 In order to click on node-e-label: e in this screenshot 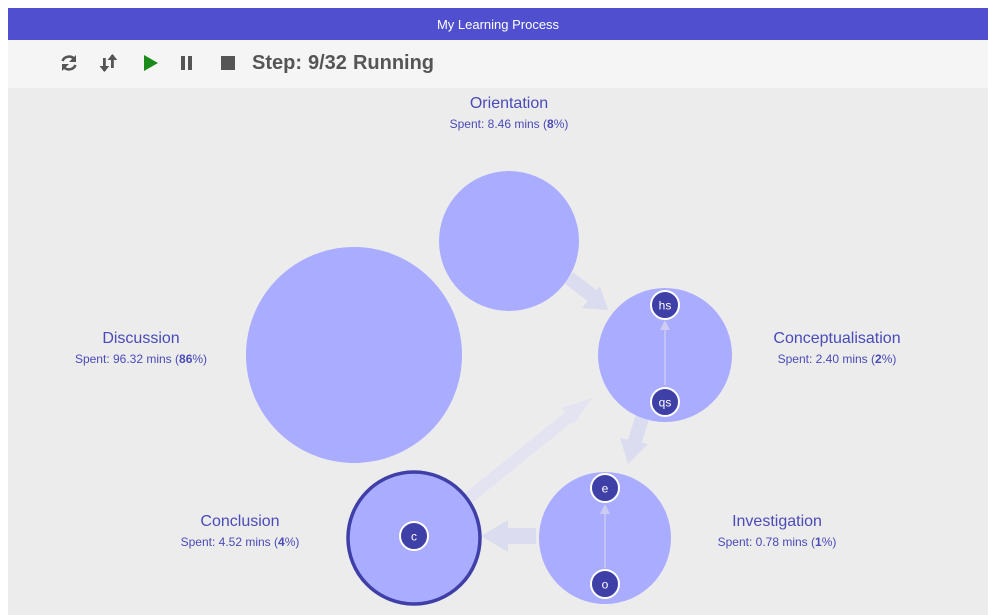, I will do `click(605, 489)`.